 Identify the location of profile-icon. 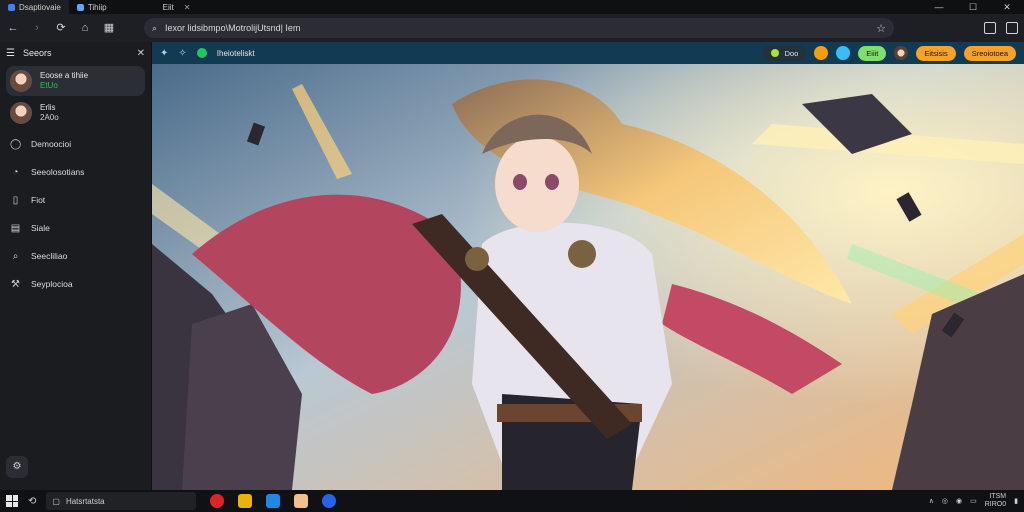
(1012, 28).